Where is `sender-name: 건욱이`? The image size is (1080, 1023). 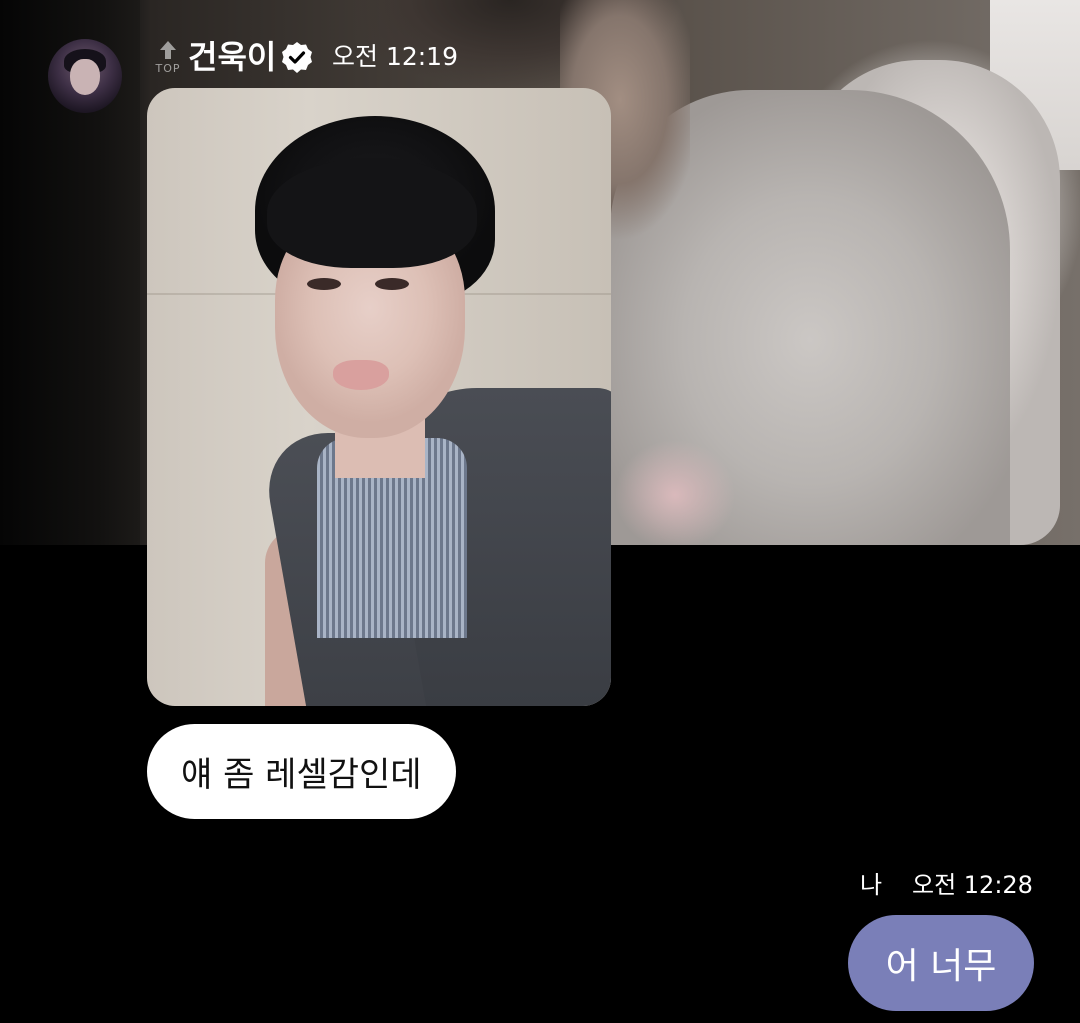
sender-name: 건욱이 is located at coordinates (232, 57).